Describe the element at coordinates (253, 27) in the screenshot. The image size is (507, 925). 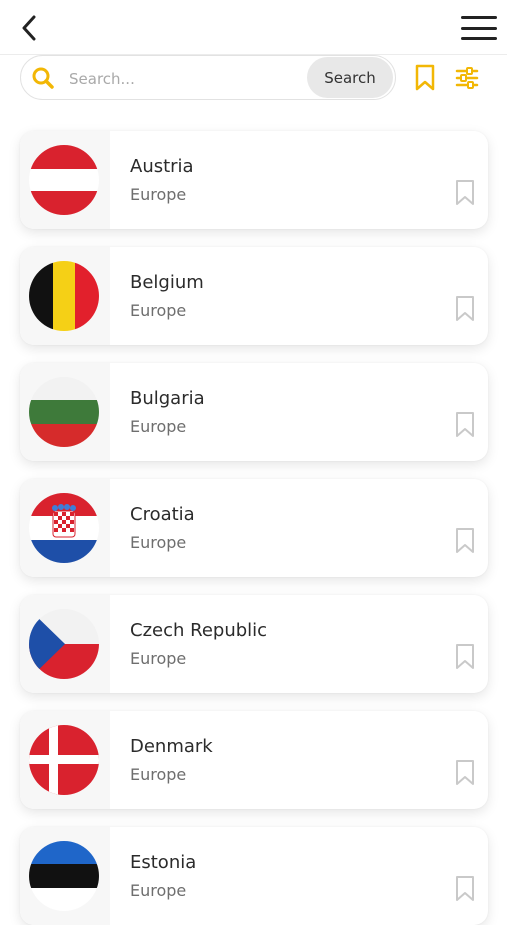
I see `top-bar` at that location.